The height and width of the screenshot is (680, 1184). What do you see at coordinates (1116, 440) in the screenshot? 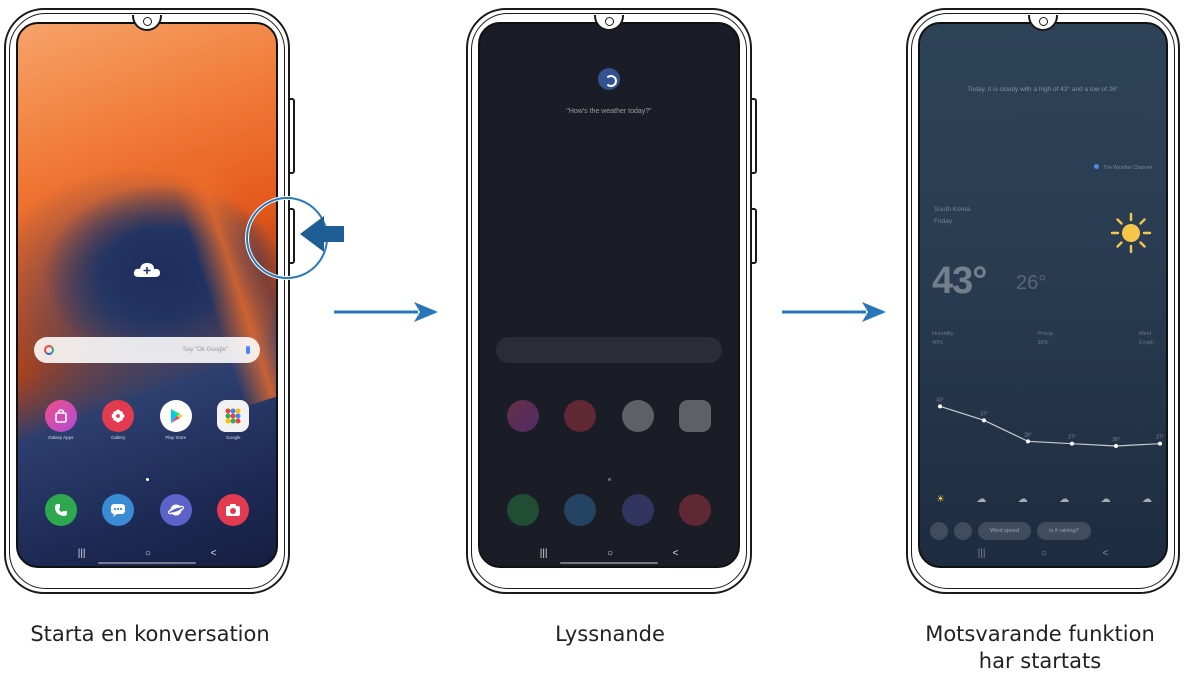
I see `forecast-temp-label: 26°` at bounding box center [1116, 440].